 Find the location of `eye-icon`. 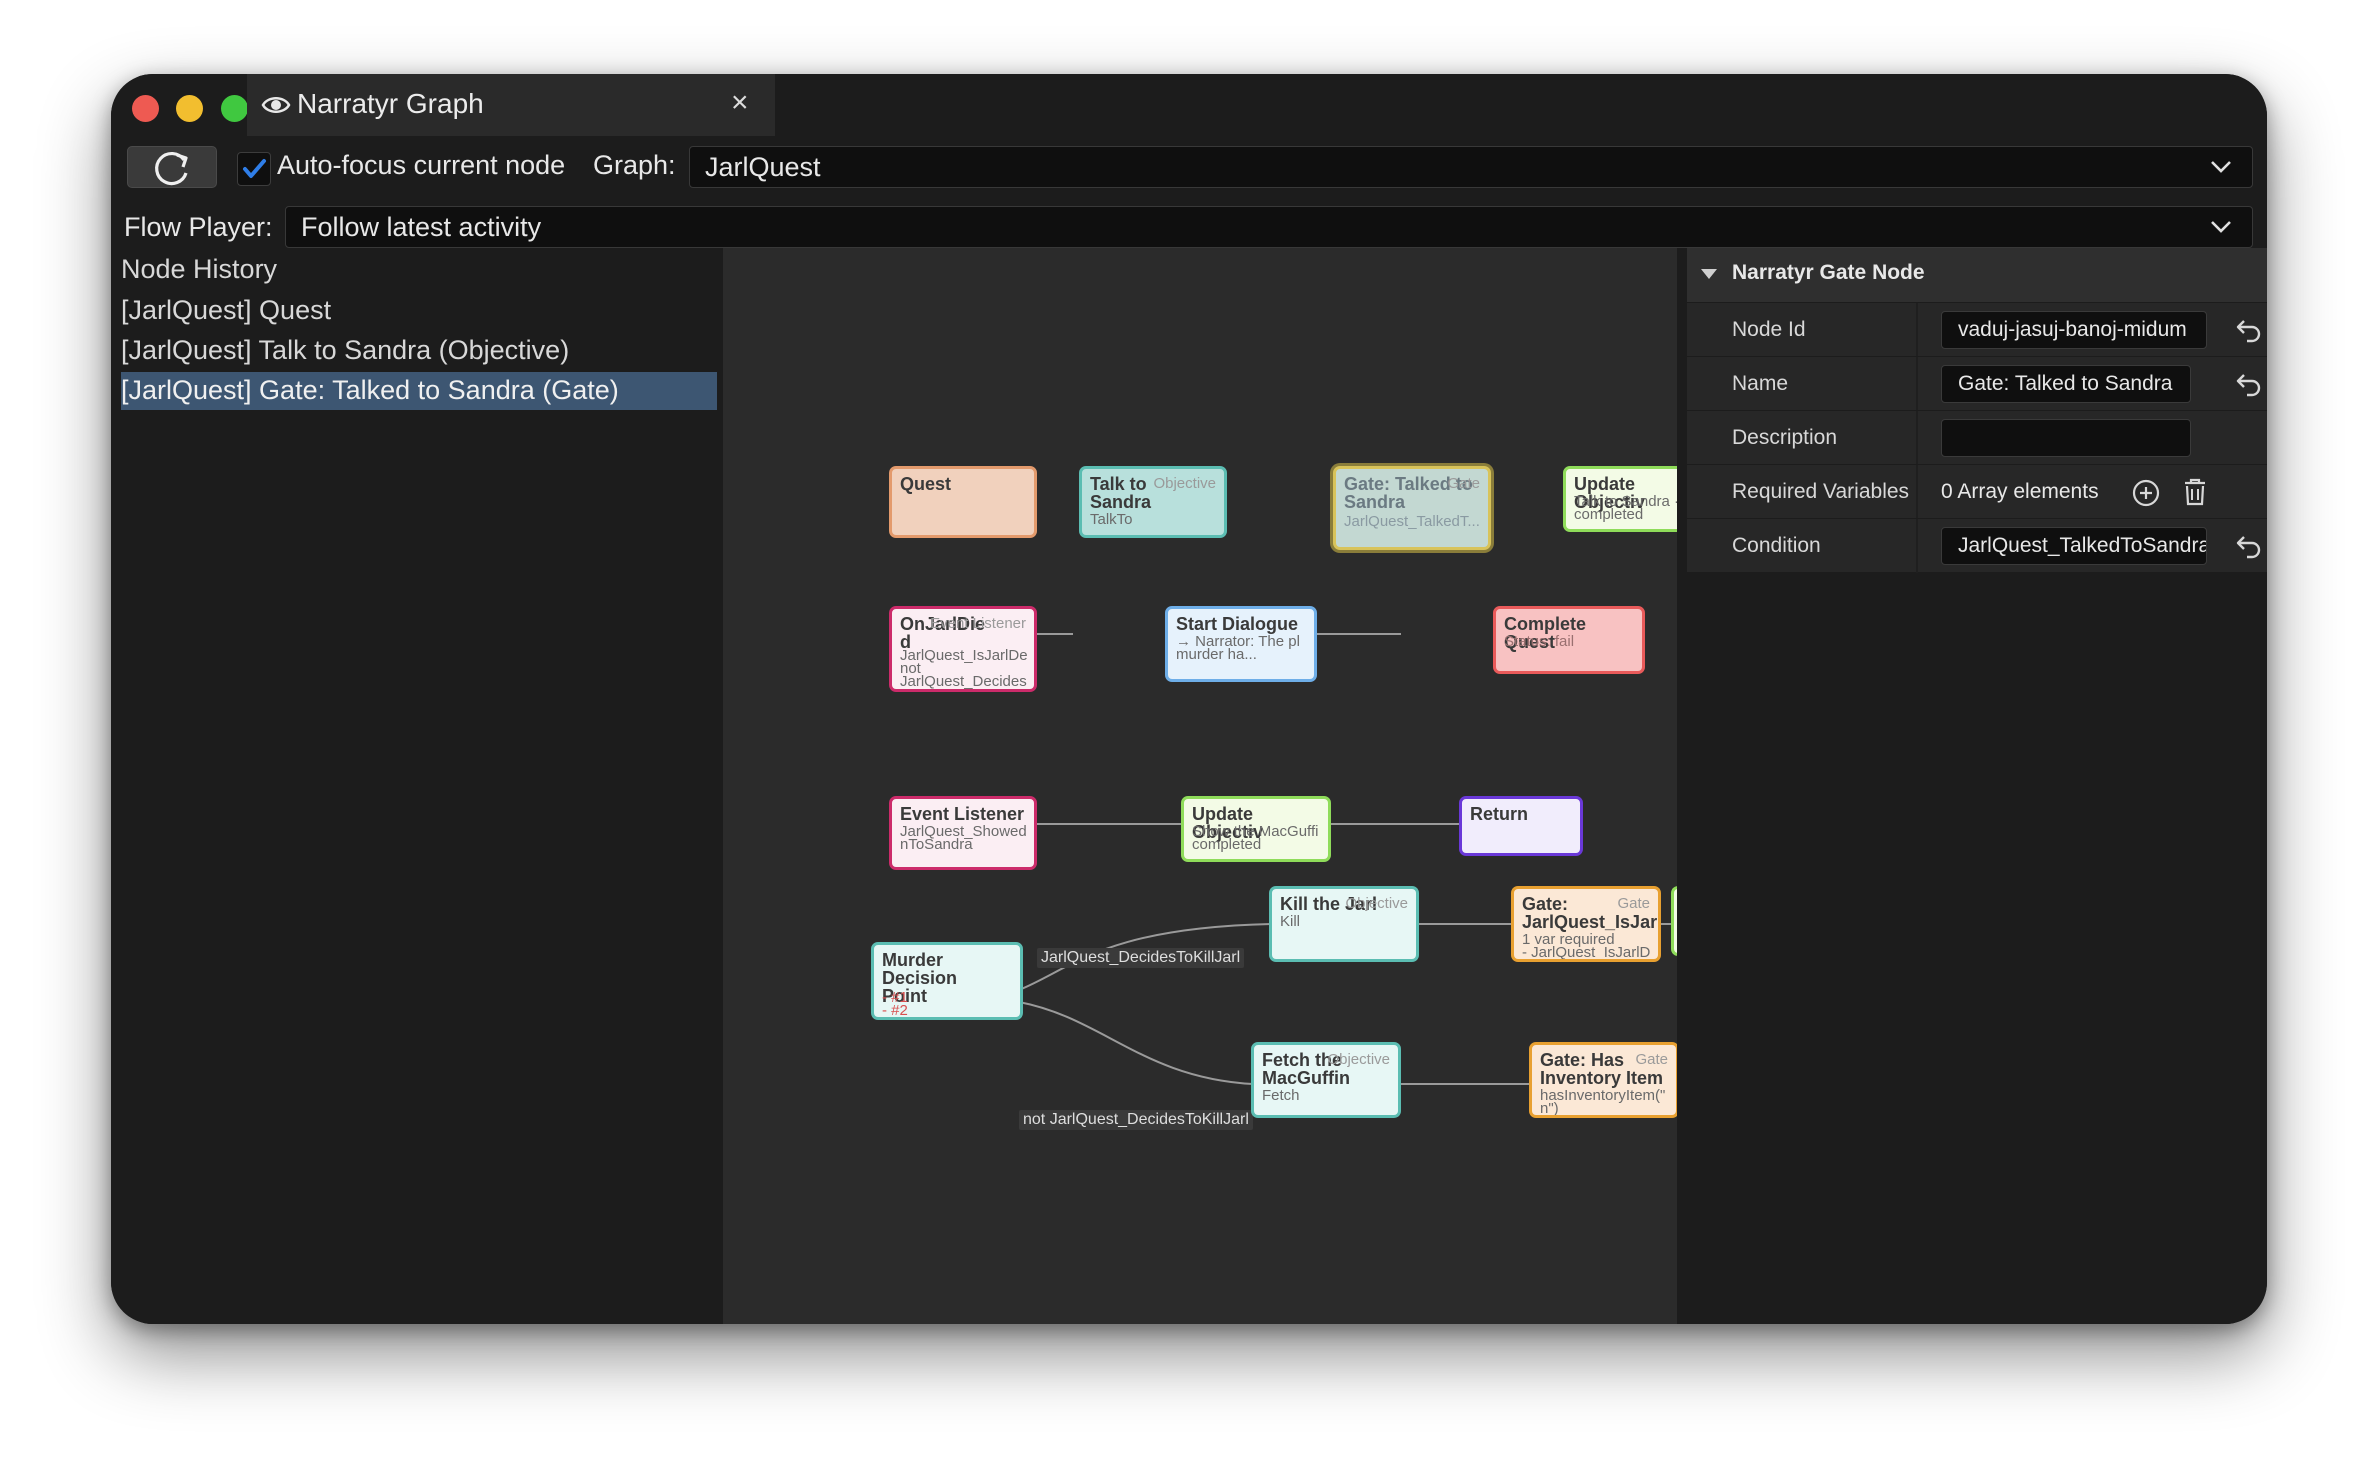

eye-icon is located at coordinates (276, 105).